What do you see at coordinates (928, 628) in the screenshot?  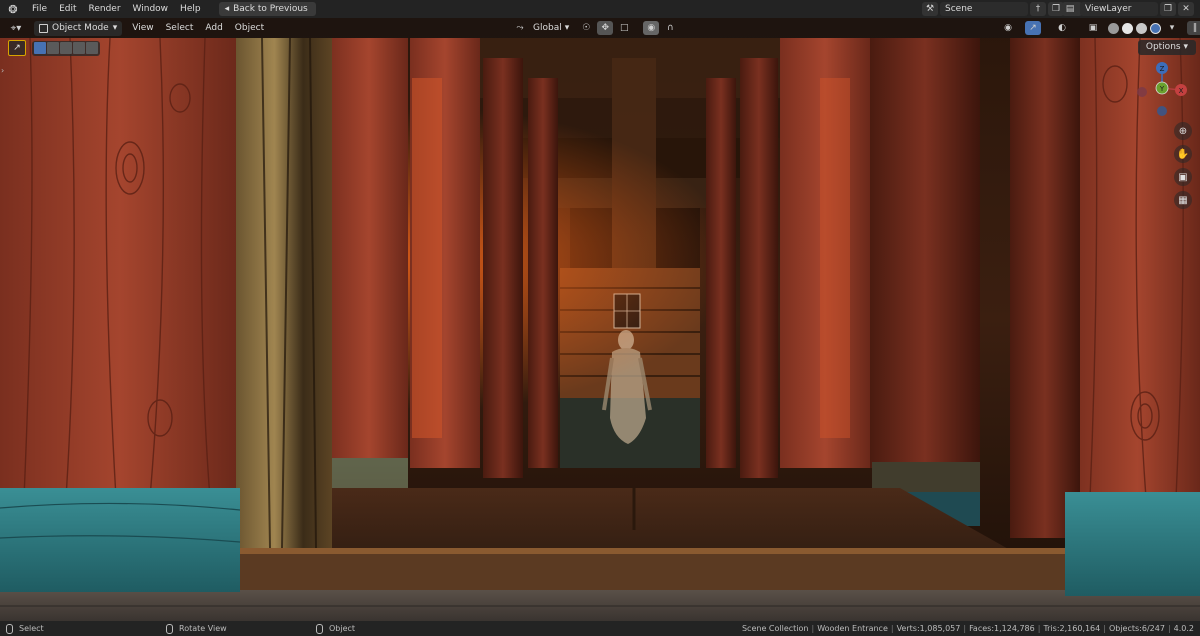 I see `stat-verts: Verts:1,085,057` at bounding box center [928, 628].